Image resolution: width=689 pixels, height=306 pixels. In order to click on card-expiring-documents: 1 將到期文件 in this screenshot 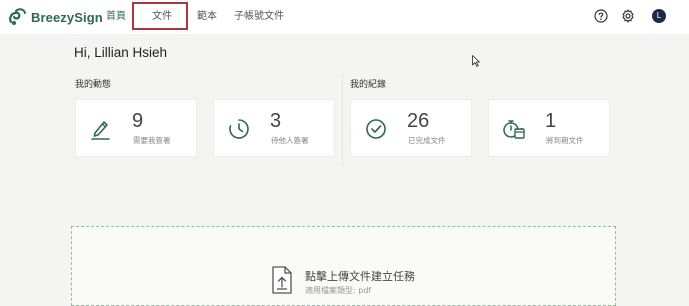, I will do `click(549, 128)`.